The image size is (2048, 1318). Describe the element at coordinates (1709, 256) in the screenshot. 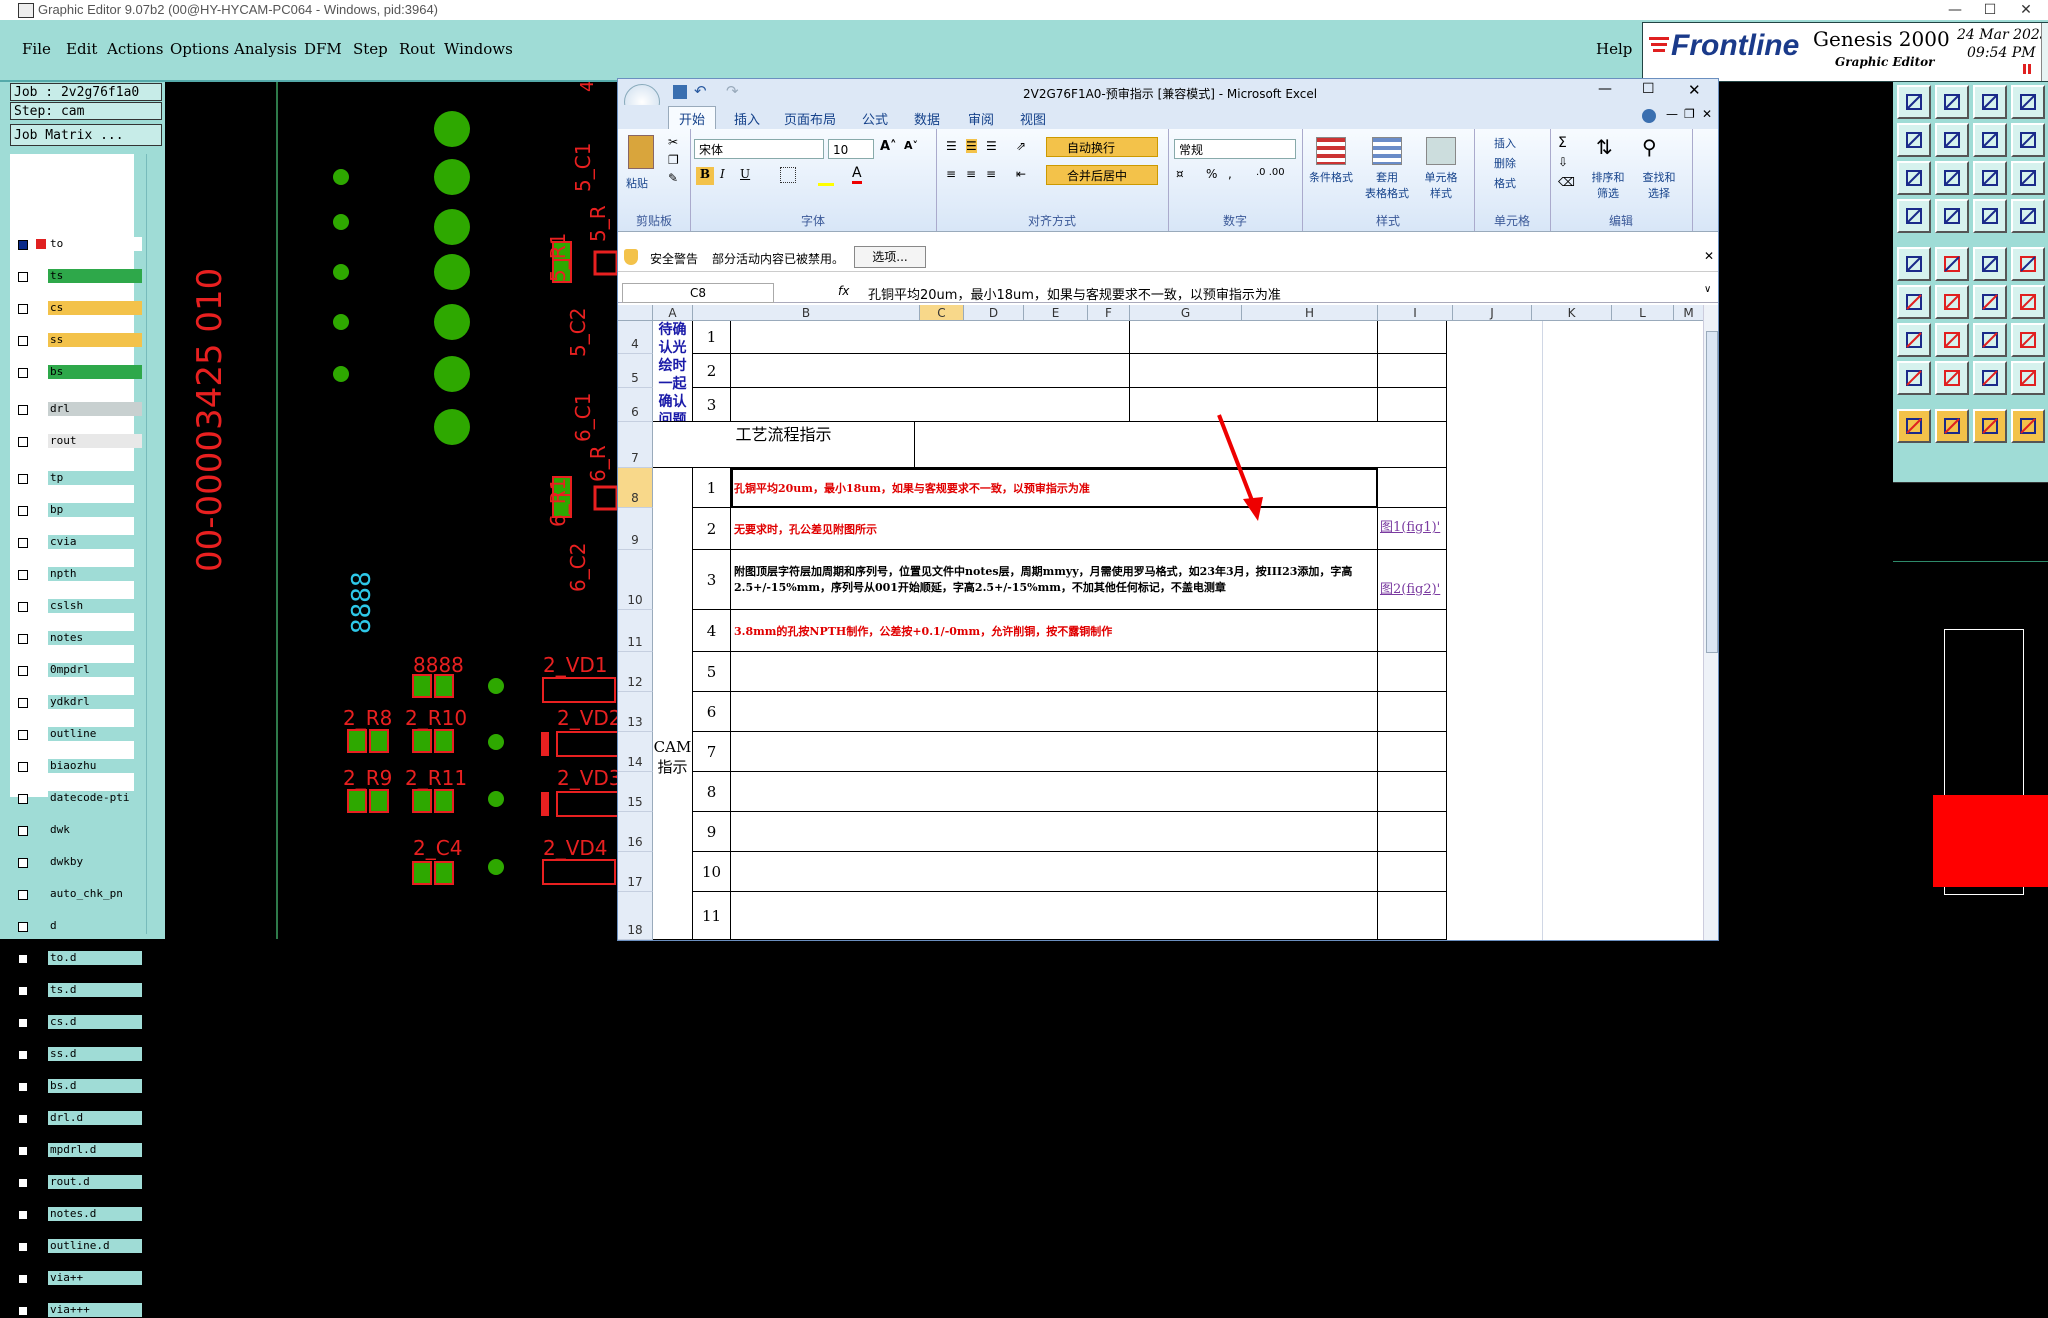

I see `warning-close-icon: ✕` at that location.